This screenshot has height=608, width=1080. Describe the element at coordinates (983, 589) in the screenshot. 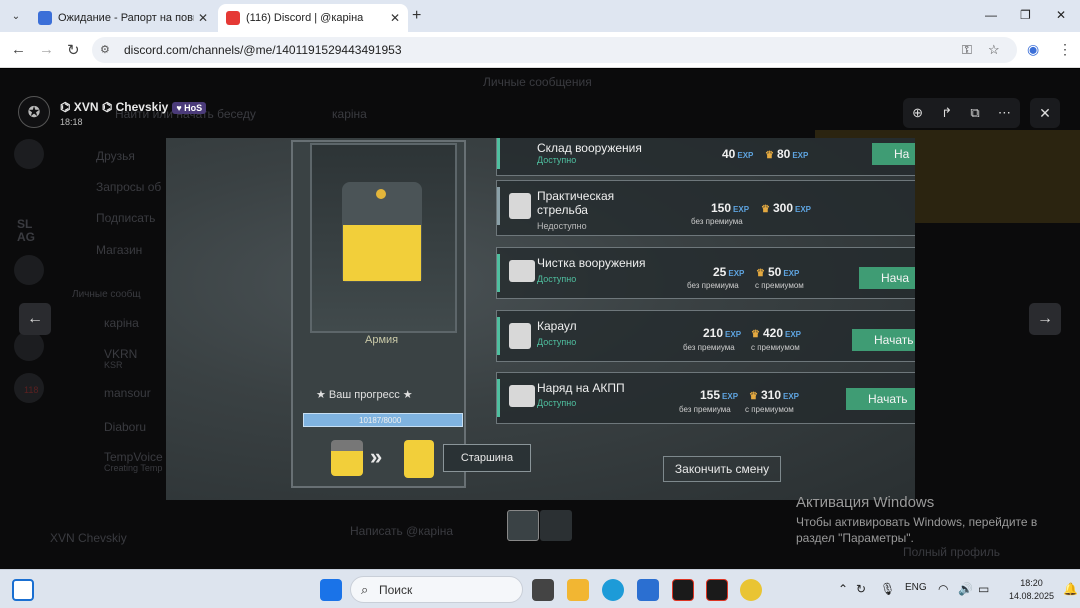

I see `battery-icon: ▭` at that location.